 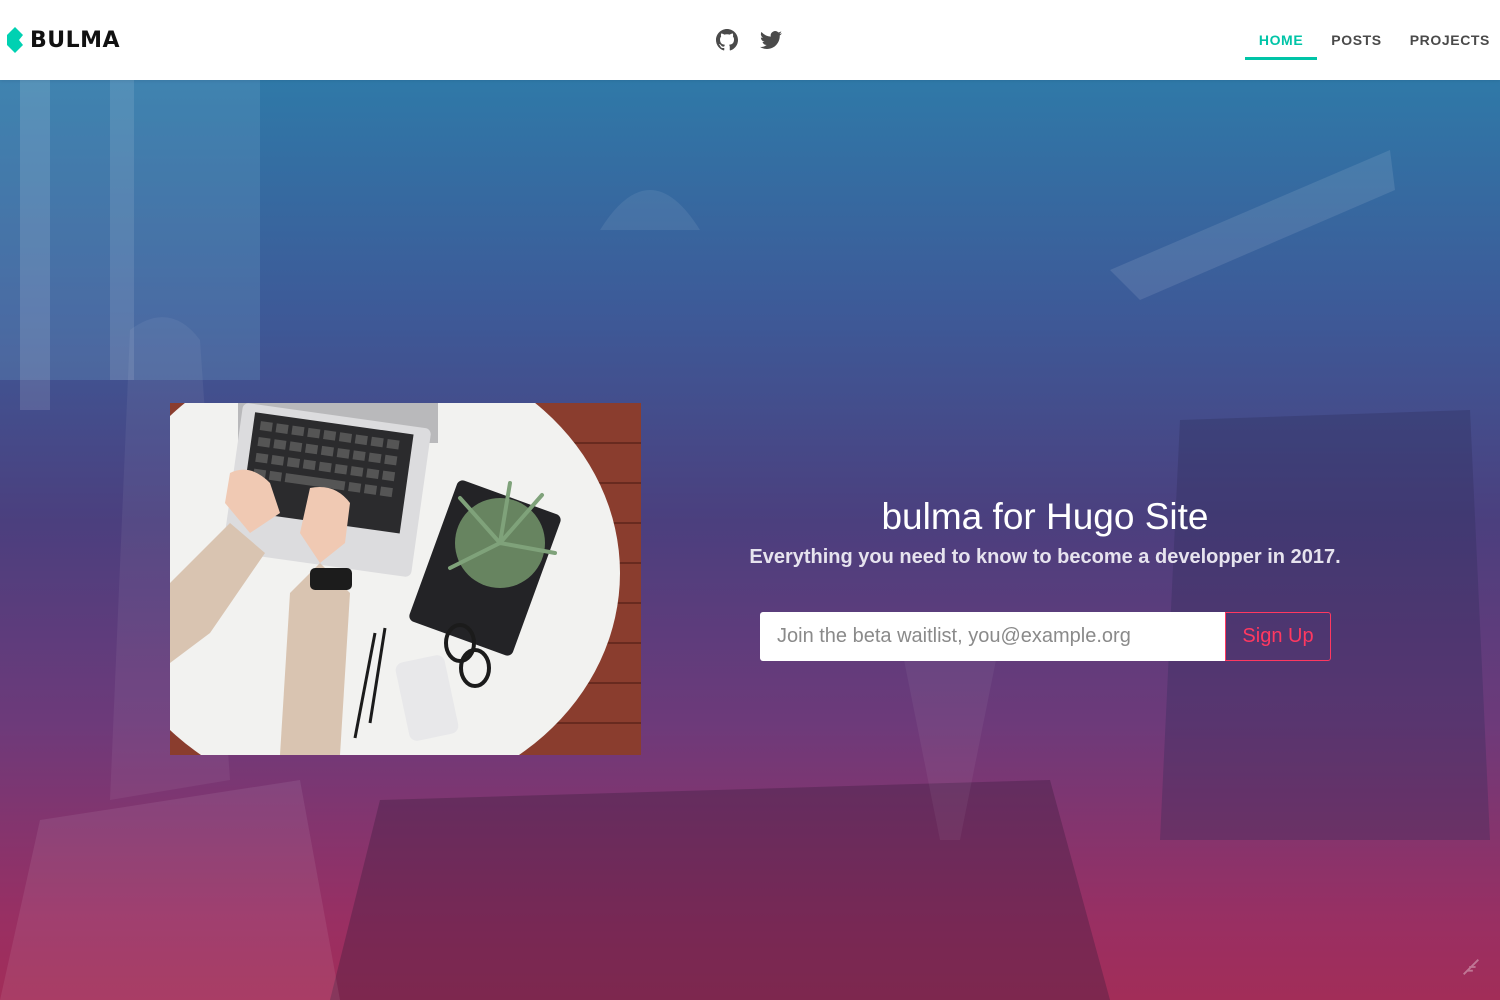 I want to click on brand-name: BULMA, so click(x=75, y=40).